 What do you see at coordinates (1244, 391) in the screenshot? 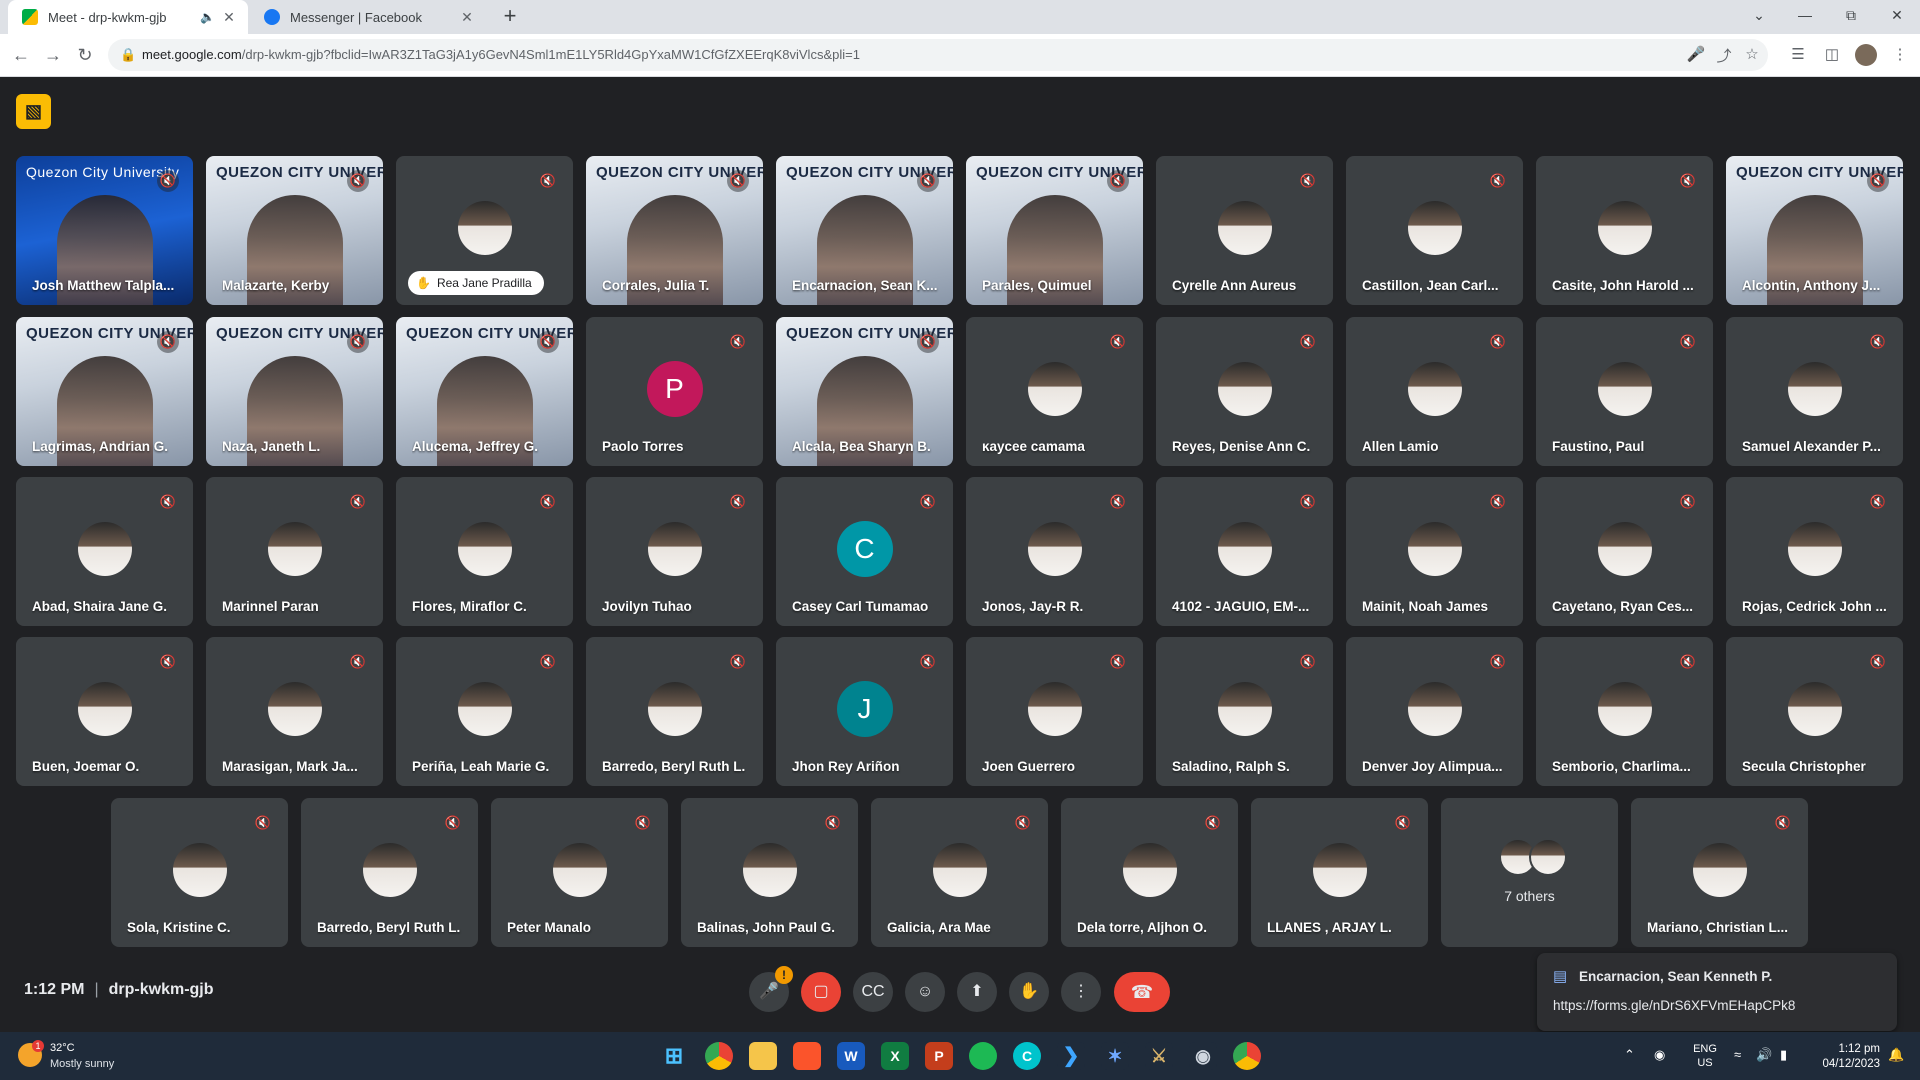
I see `participant-tile: 🔇 Reyes, Denise Ann C.` at bounding box center [1244, 391].